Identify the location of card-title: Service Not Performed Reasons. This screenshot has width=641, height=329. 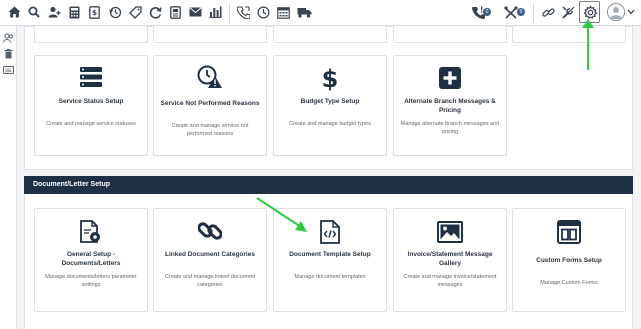
(210, 103).